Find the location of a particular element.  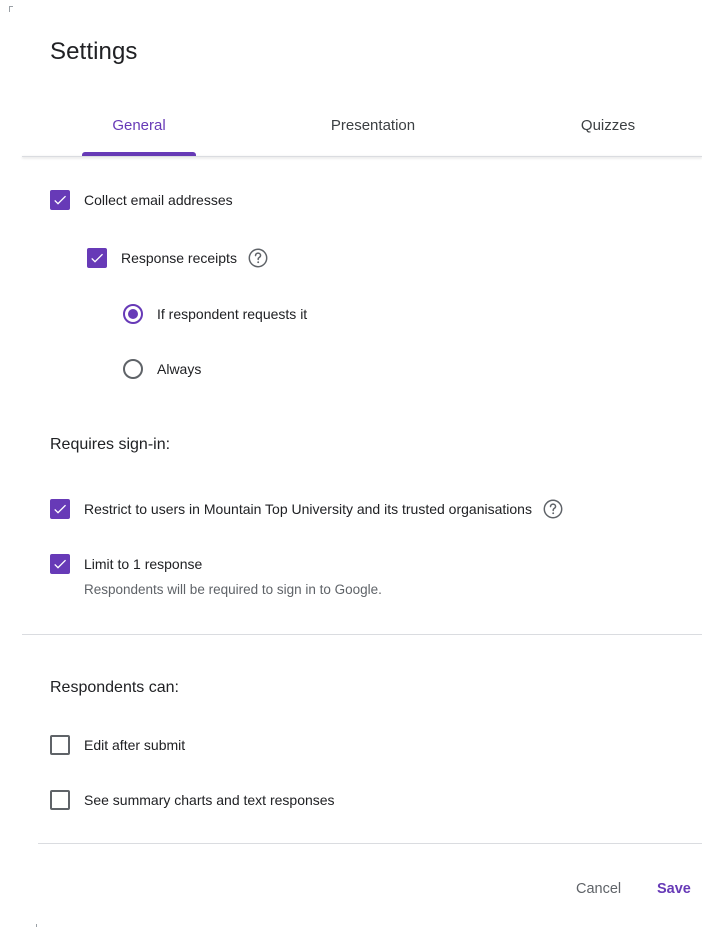

tabs-divider is located at coordinates (362, 156).